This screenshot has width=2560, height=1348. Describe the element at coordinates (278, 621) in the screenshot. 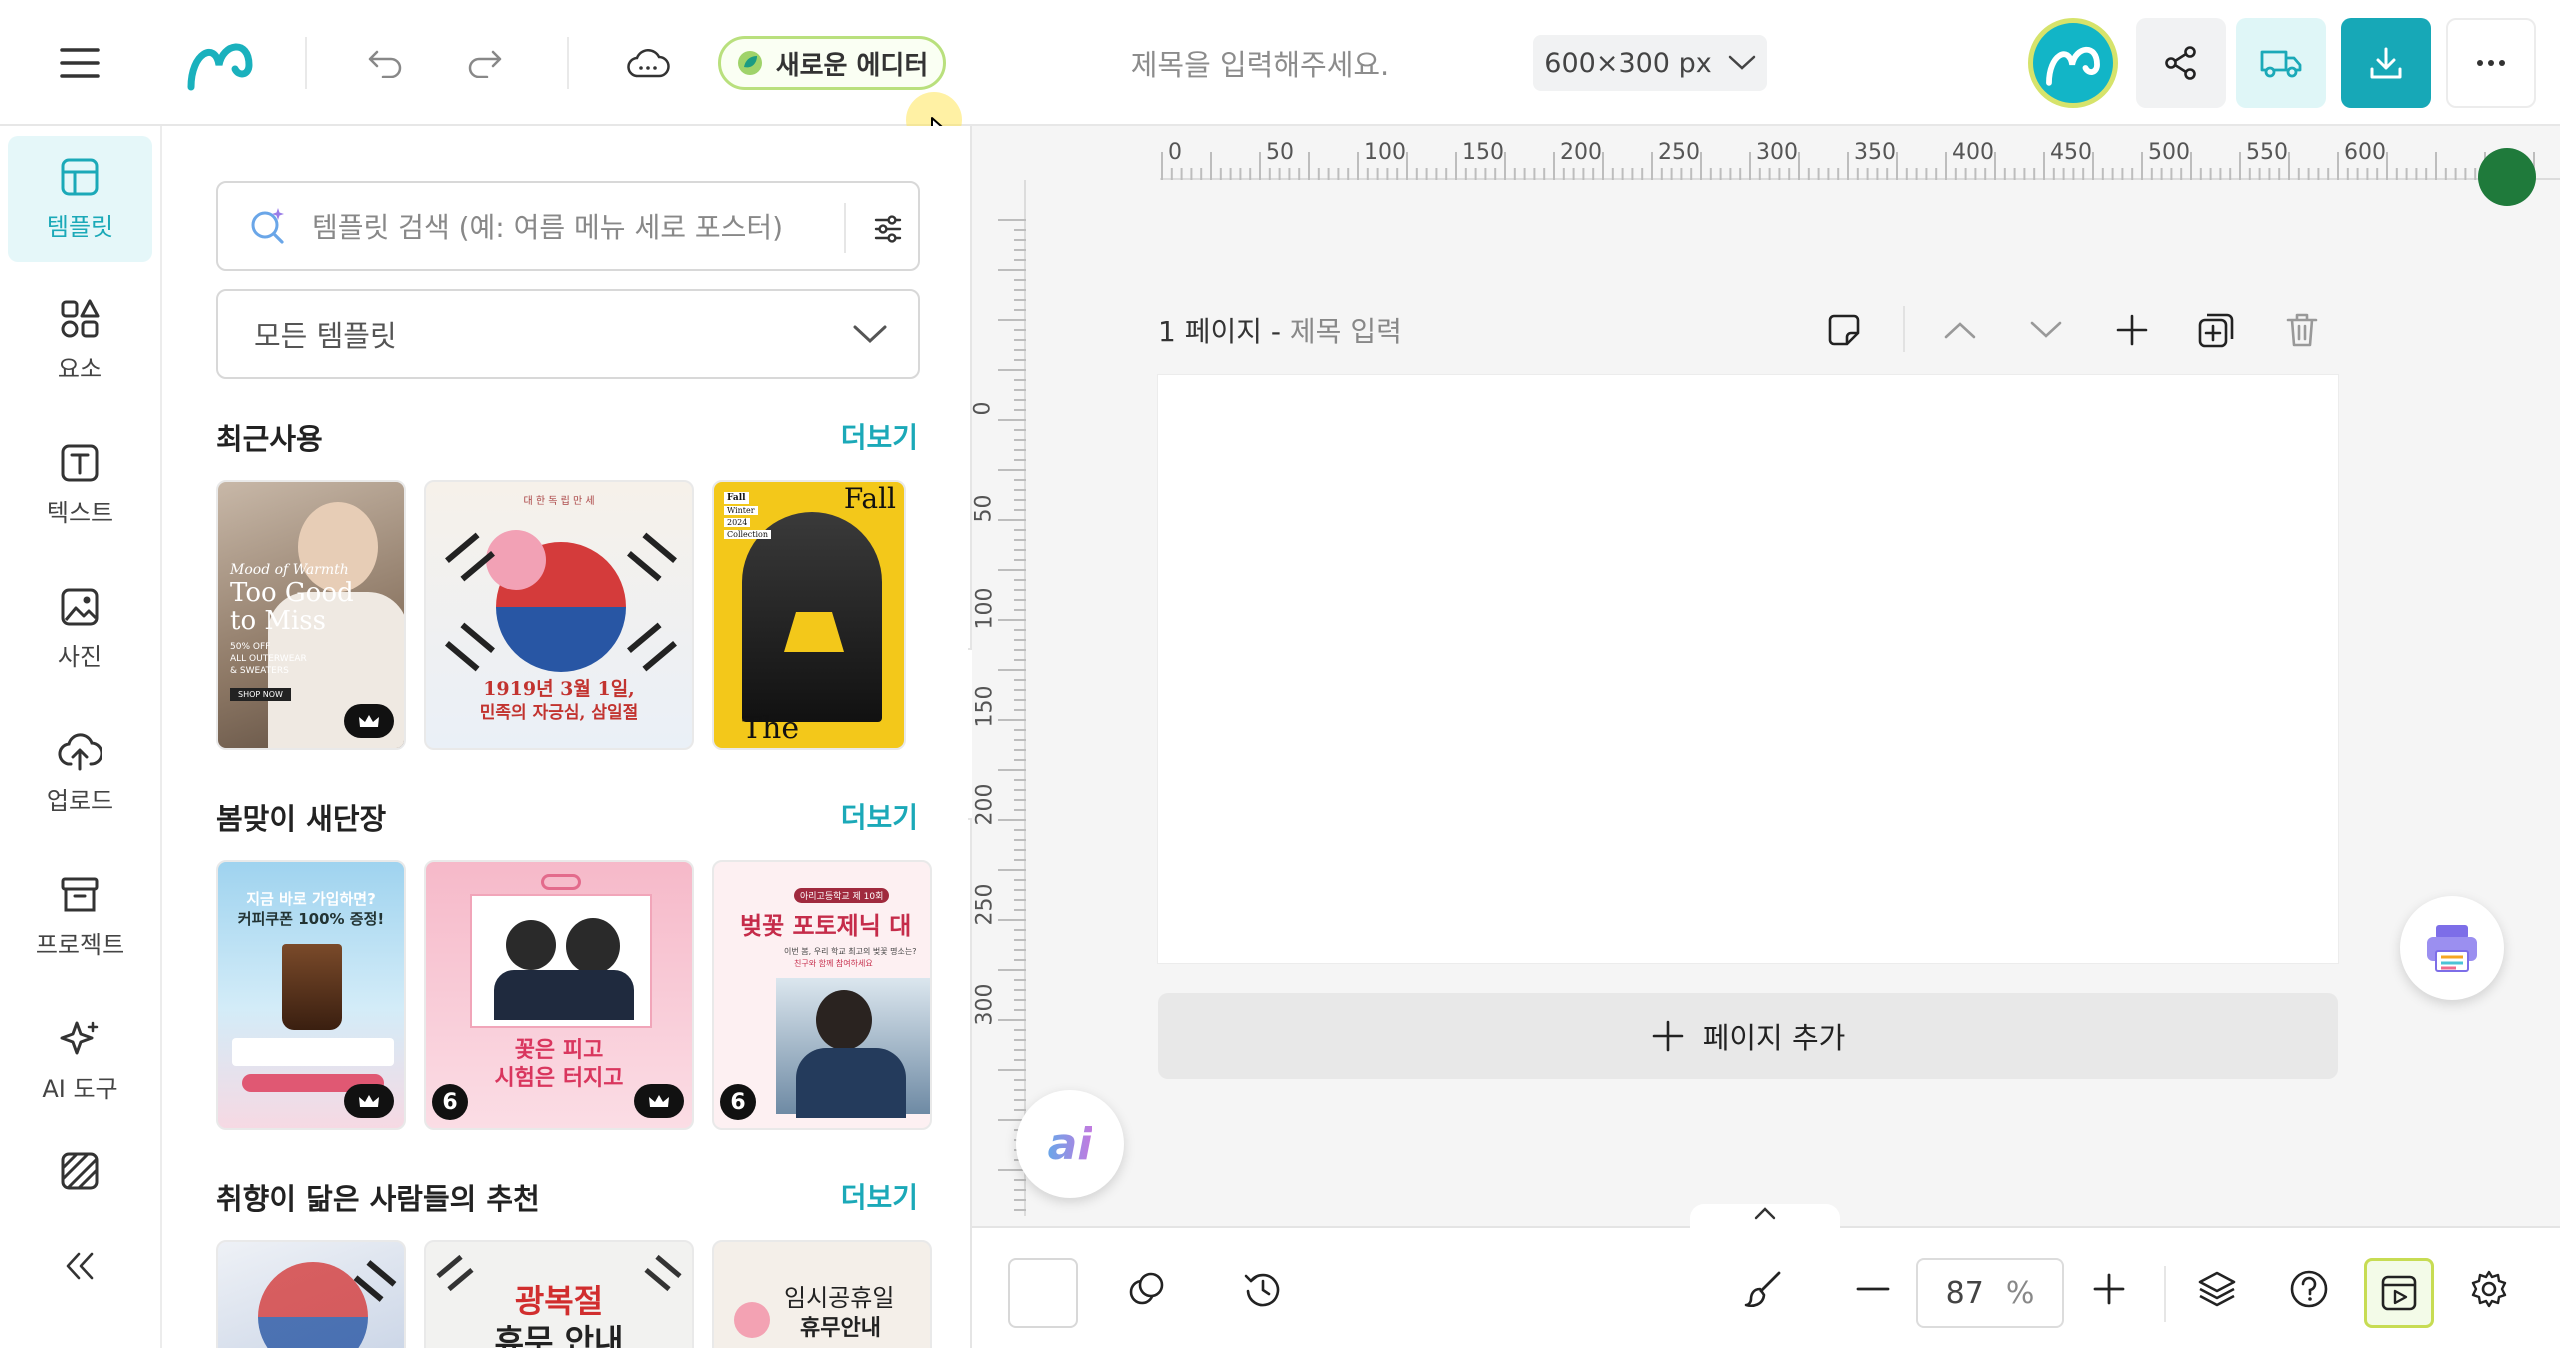

I see `thumb-text: to Miss` at that location.